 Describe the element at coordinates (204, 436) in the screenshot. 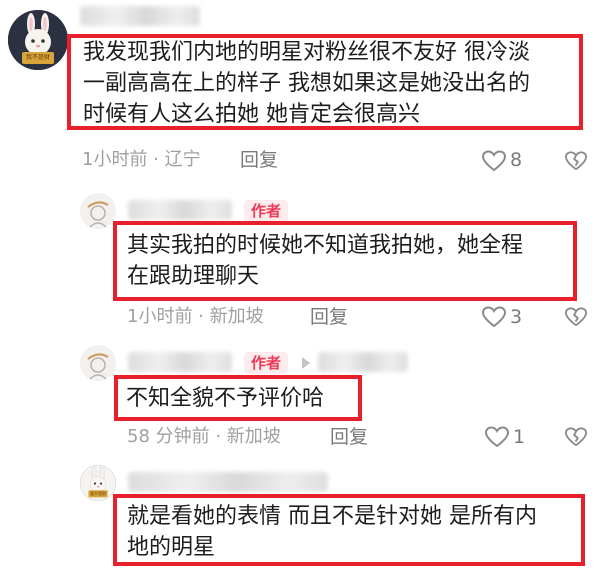

I see `comment-meta: 58 分钟前 · 新加坡` at that location.